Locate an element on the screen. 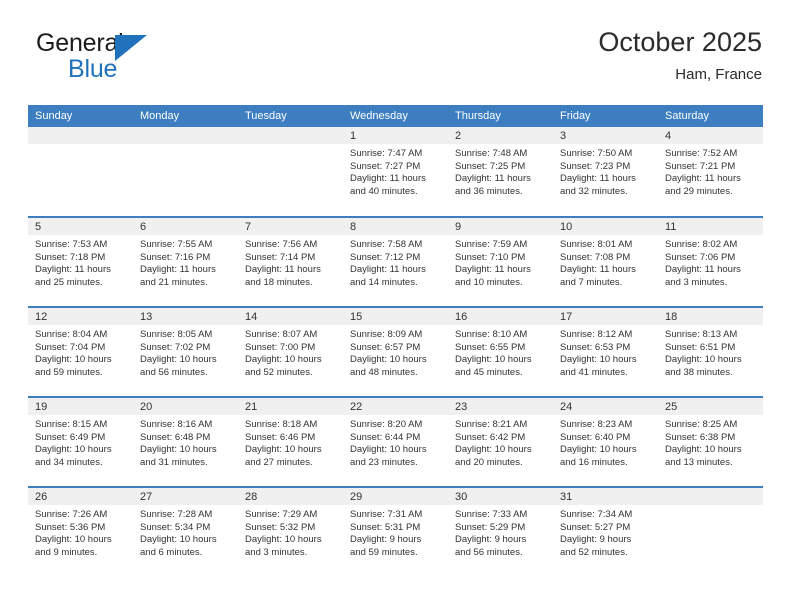  sunrise-text: Sunrise: 7:28 AM is located at coordinates (176, 514).